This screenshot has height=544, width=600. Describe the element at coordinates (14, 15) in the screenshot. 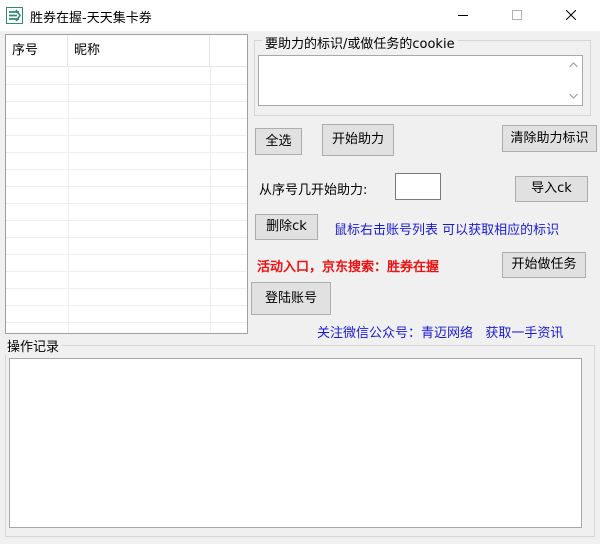

I see `app-logo-icon` at that location.